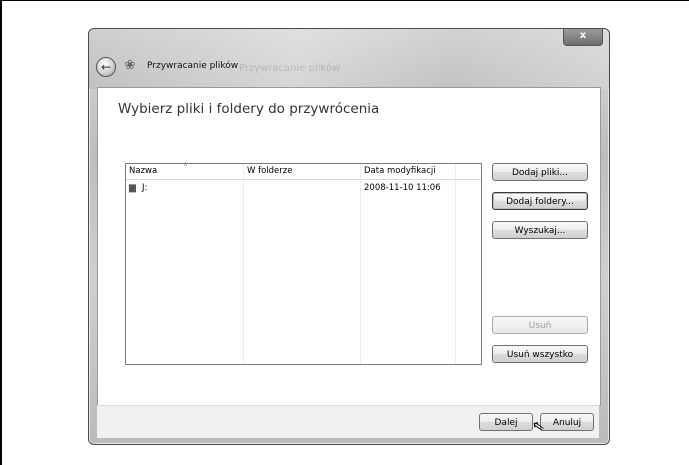  I want to click on remove-all-button: Usuń wszystko, so click(540, 354).